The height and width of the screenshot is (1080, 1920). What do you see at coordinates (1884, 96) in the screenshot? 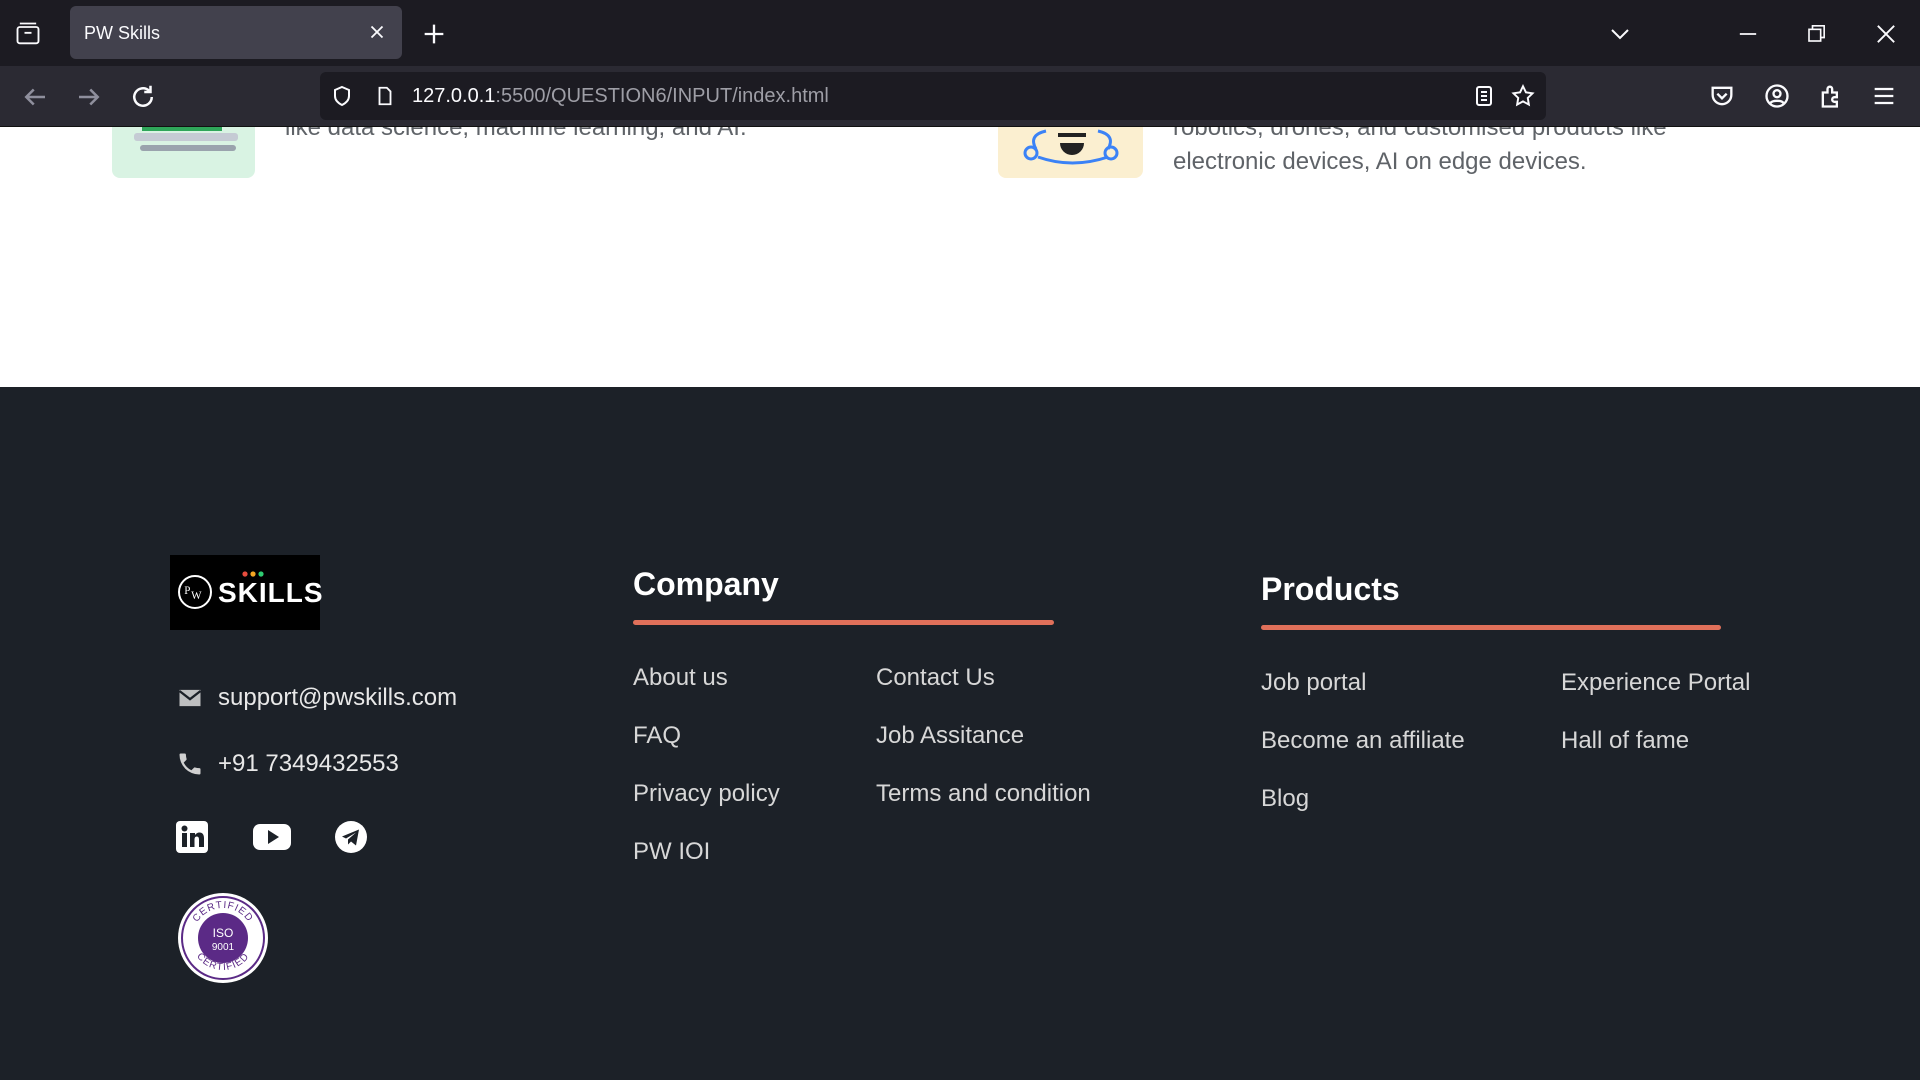
I see `hamburger-menu-icon` at bounding box center [1884, 96].